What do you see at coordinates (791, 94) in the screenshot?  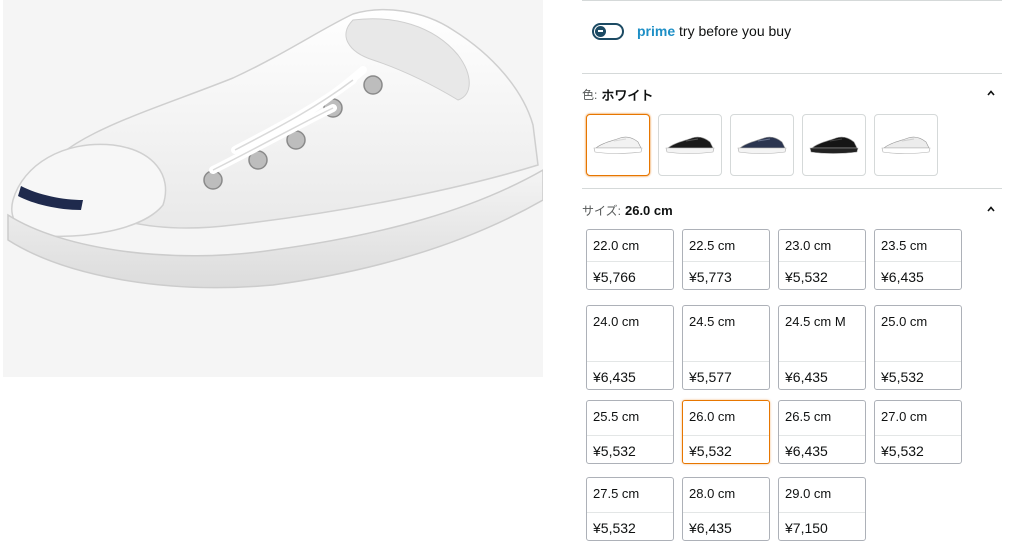 I see `color-section-header: 色: ホワイト` at bounding box center [791, 94].